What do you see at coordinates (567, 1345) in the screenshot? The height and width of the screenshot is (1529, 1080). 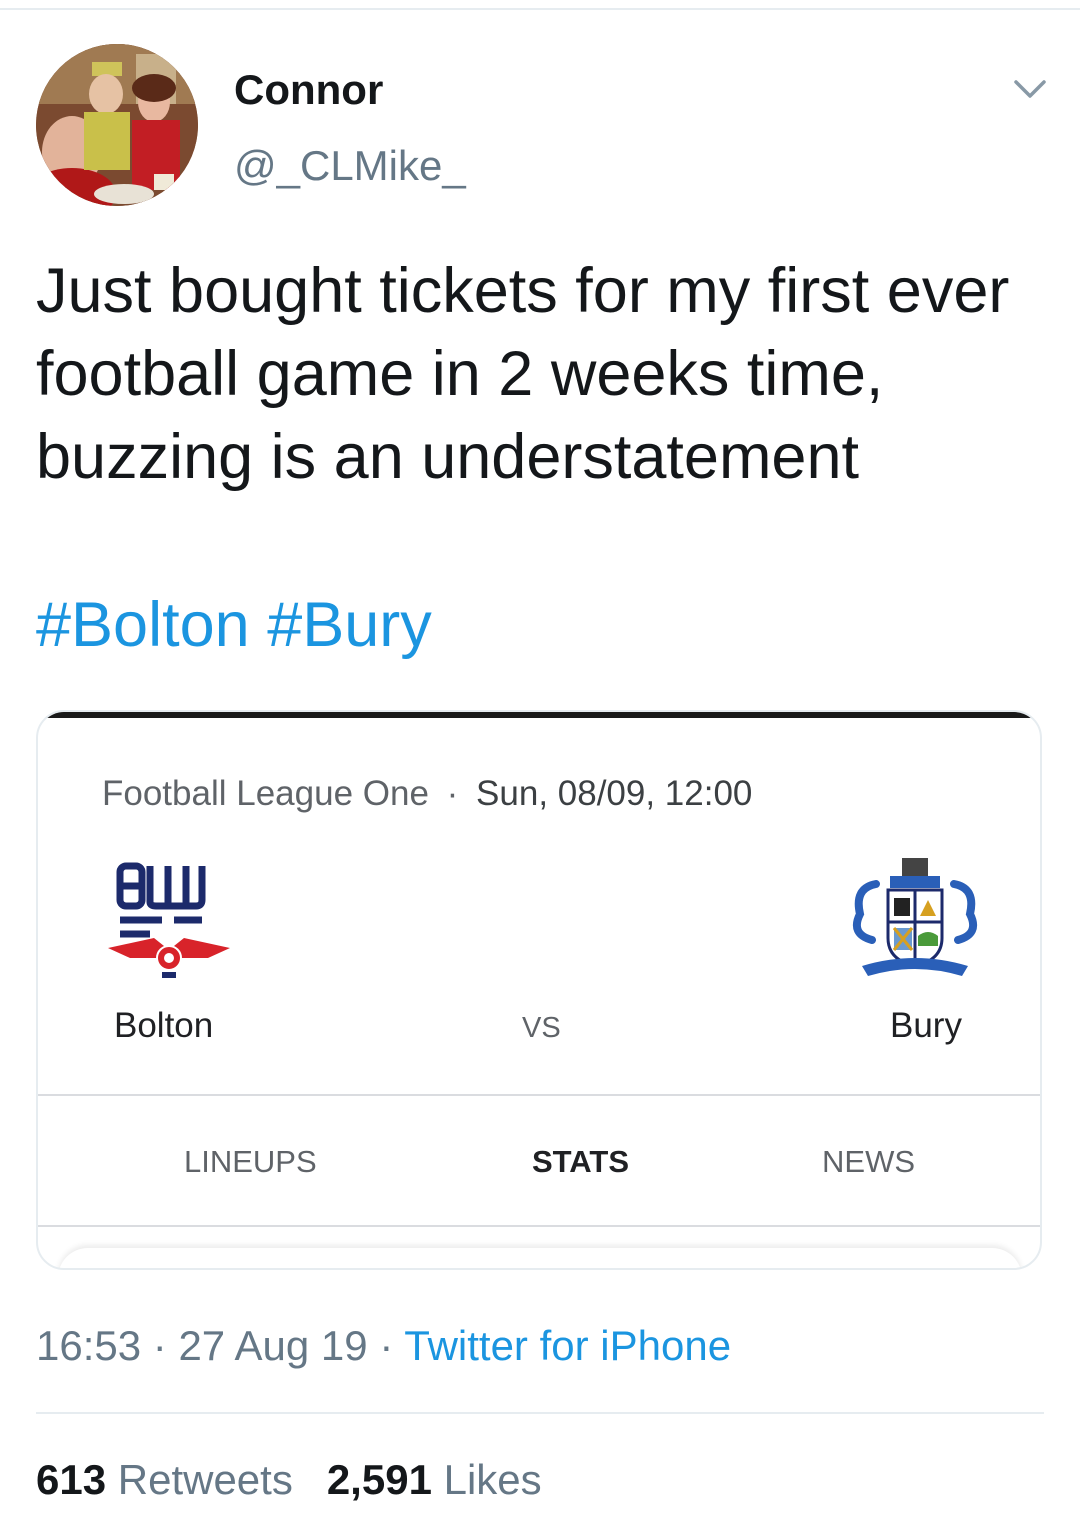 I see `tweet-source-link: Twitter for iPhone` at bounding box center [567, 1345].